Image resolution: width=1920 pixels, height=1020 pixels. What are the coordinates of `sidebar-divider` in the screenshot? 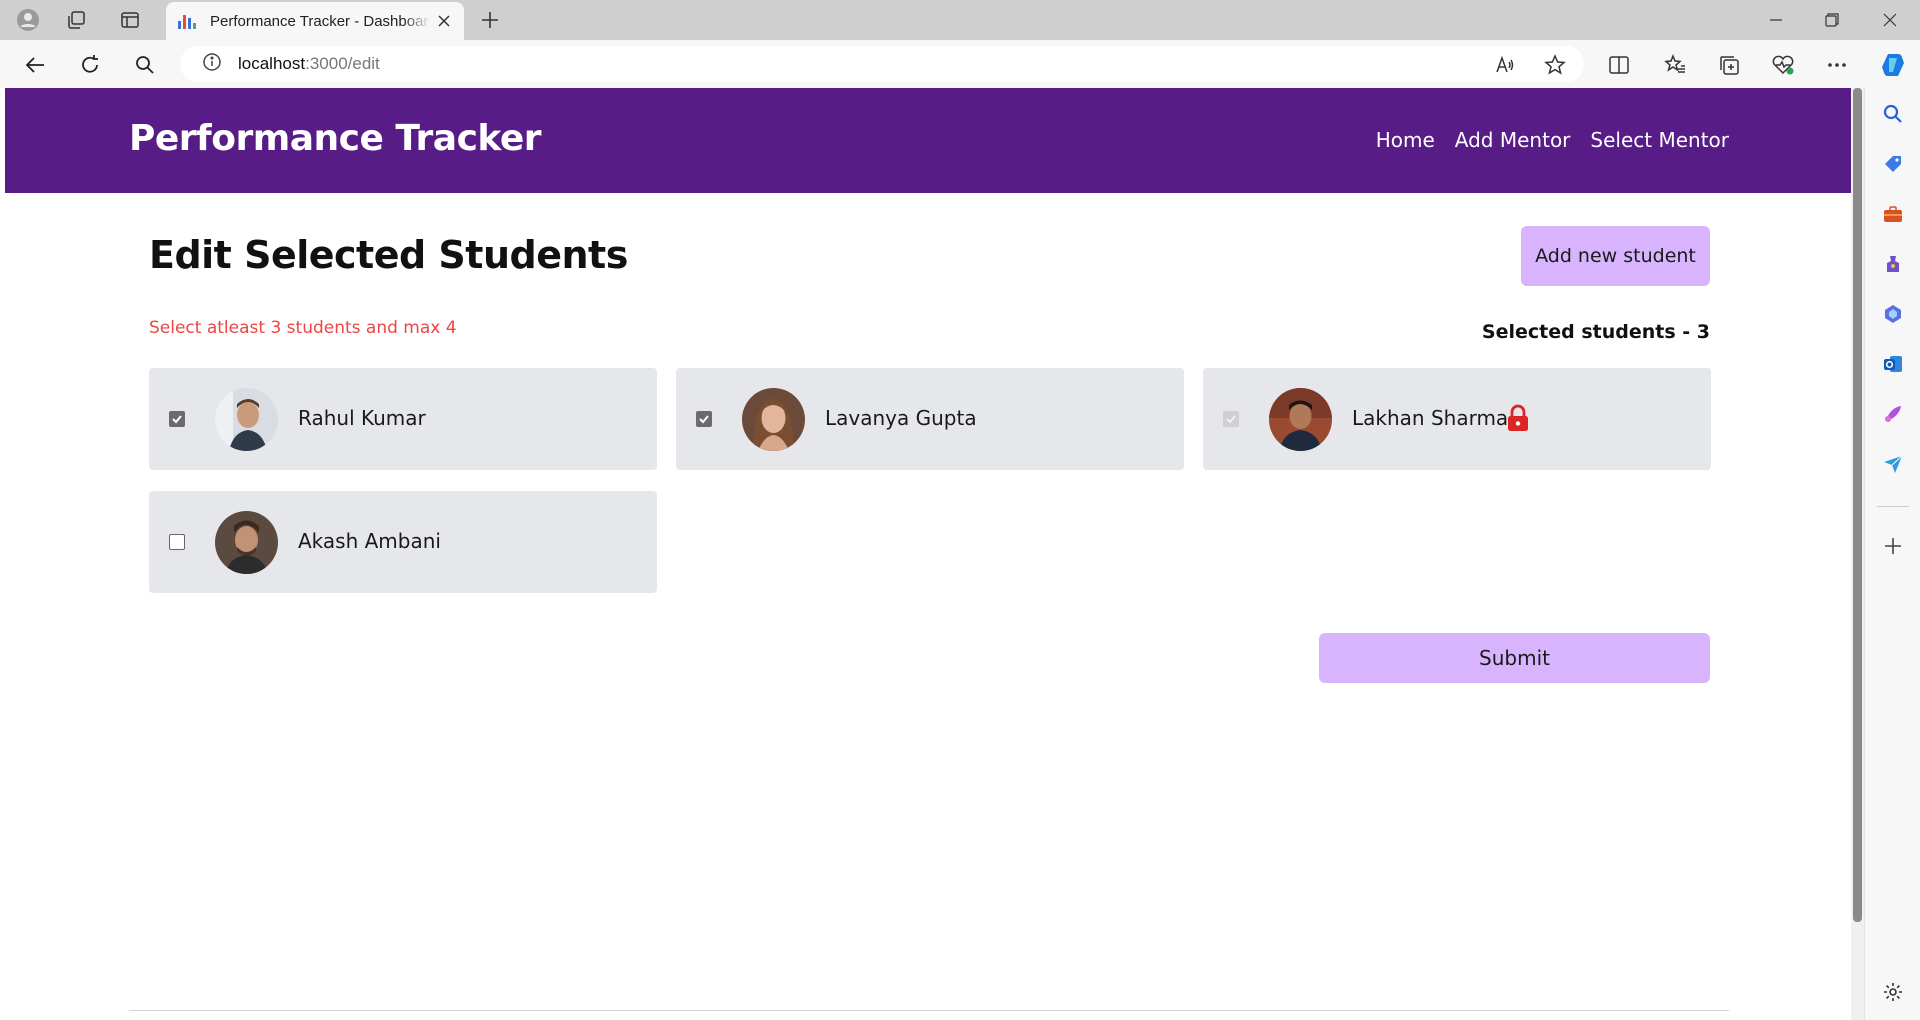 It's located at (1893, 506).